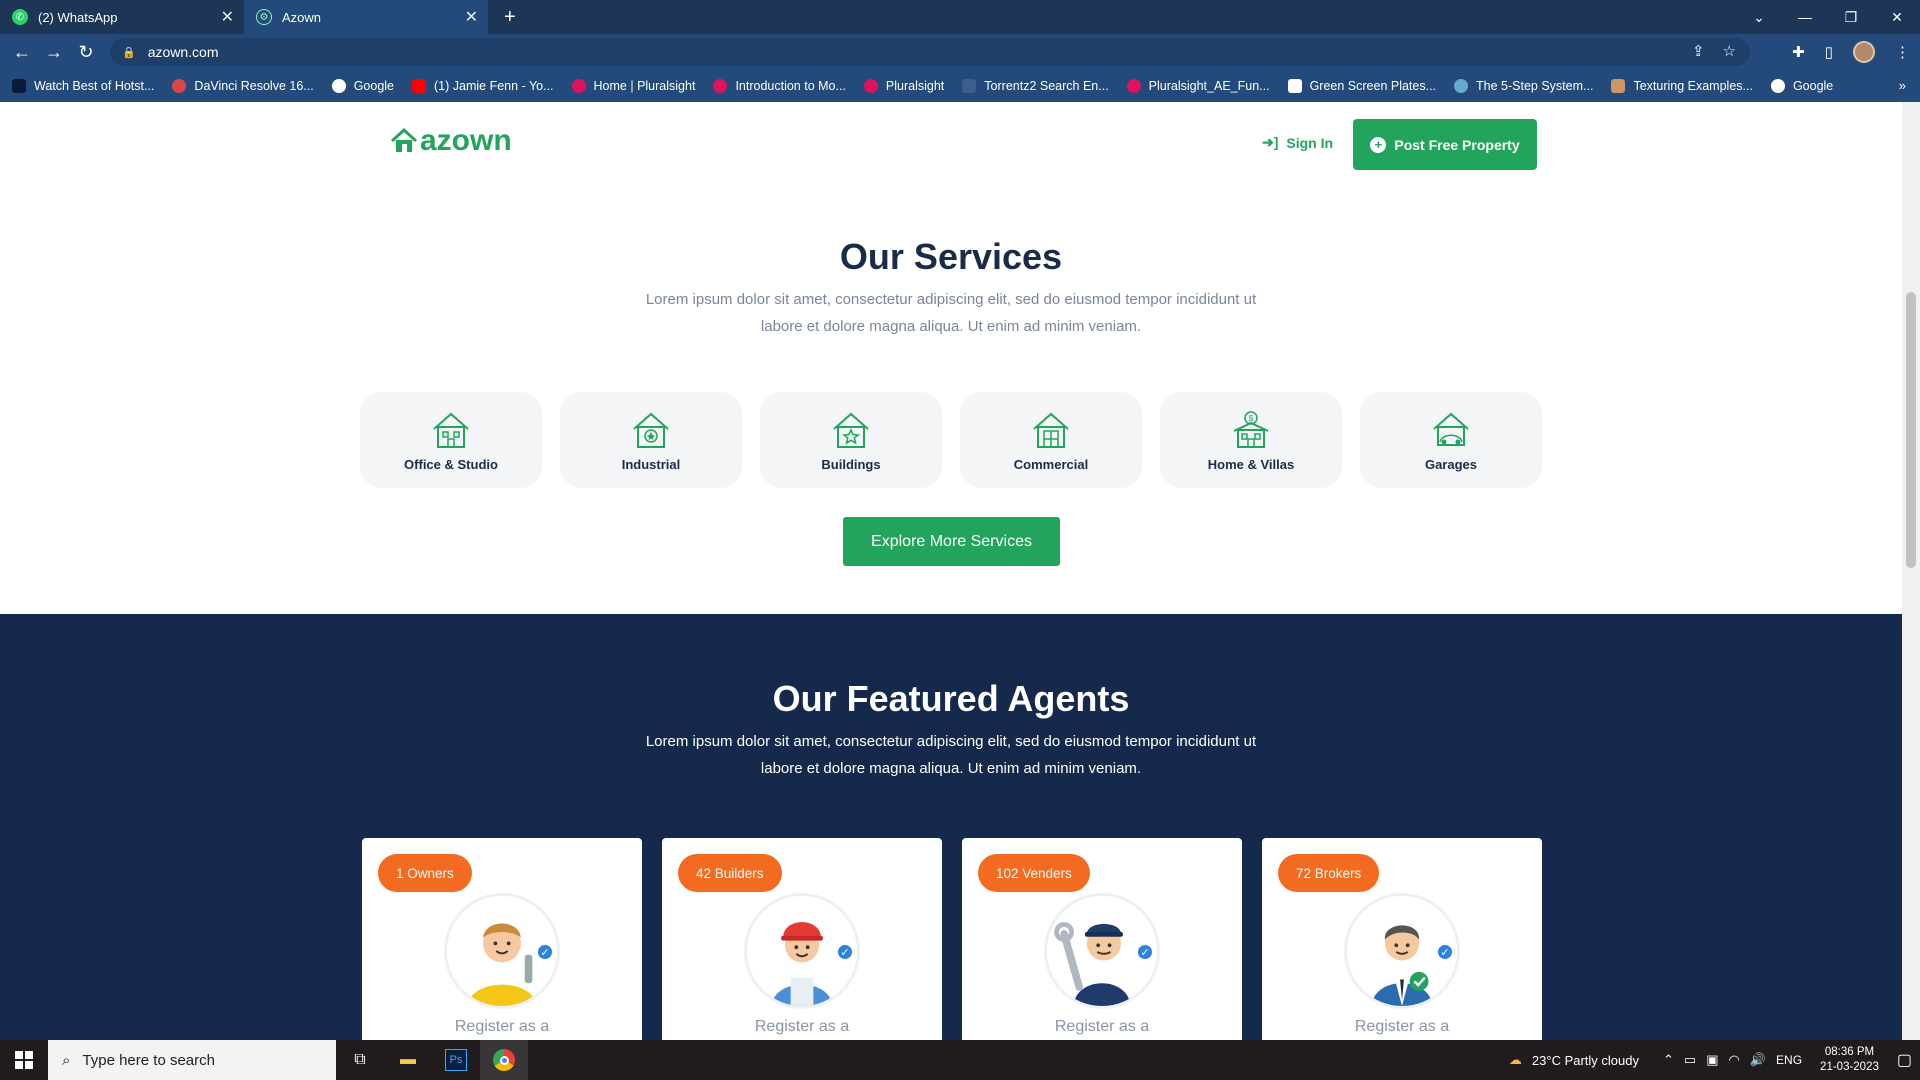  I want to click on window-controls: ⌄ — ❐ ✕, so click(1828, 17).